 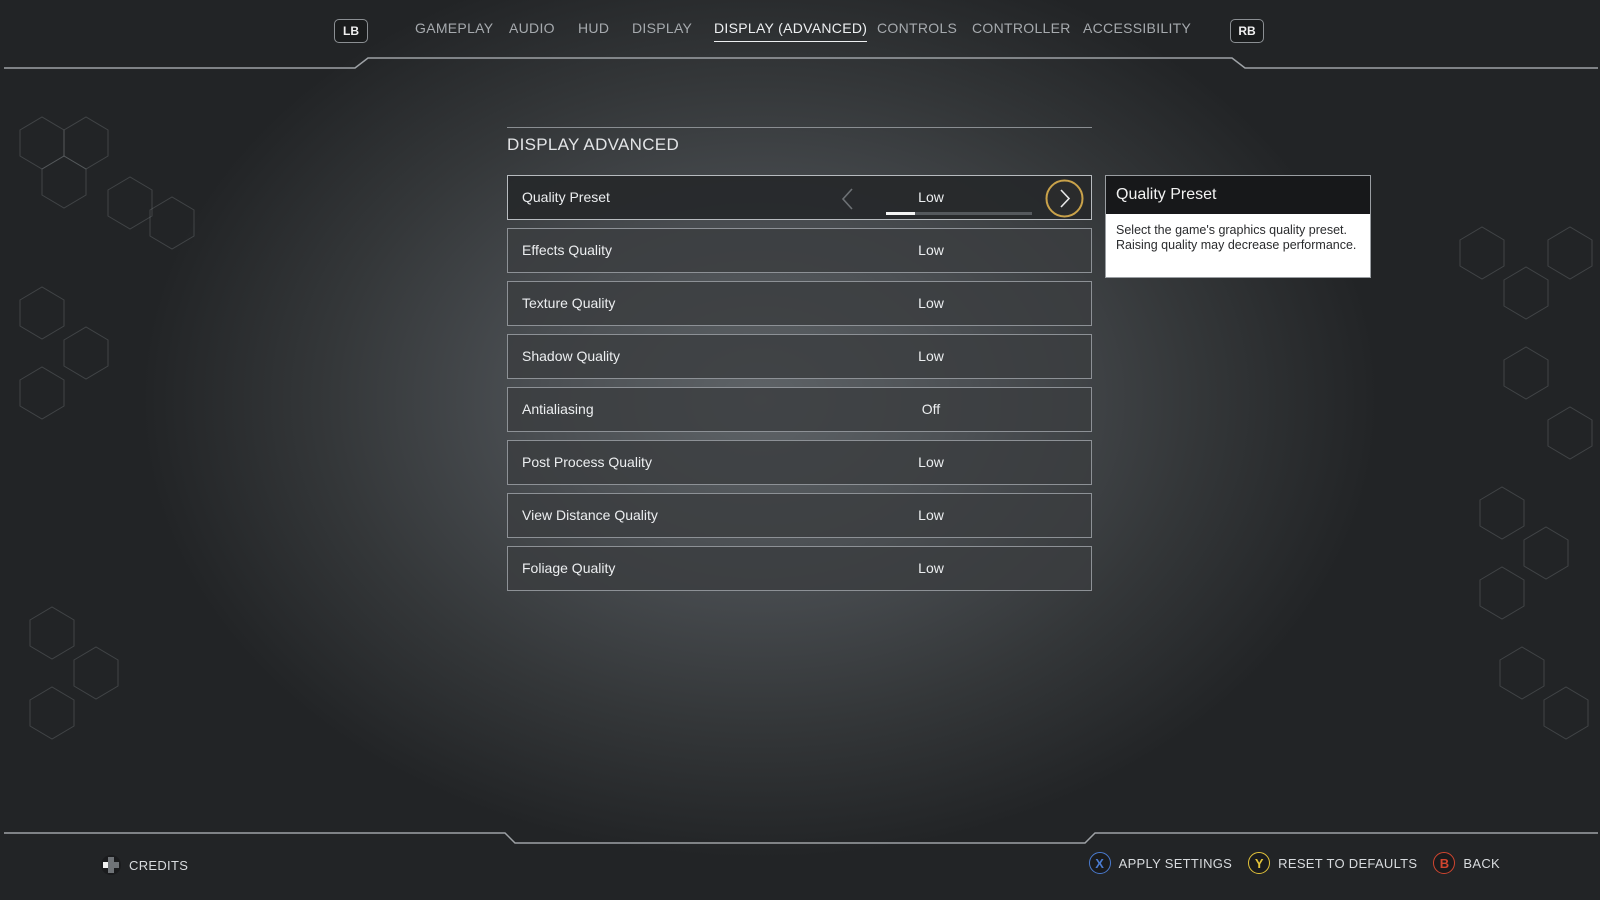 I want to click on apply-settings-button: X APPLY SETTINGS, so click(x=1160, y=863).